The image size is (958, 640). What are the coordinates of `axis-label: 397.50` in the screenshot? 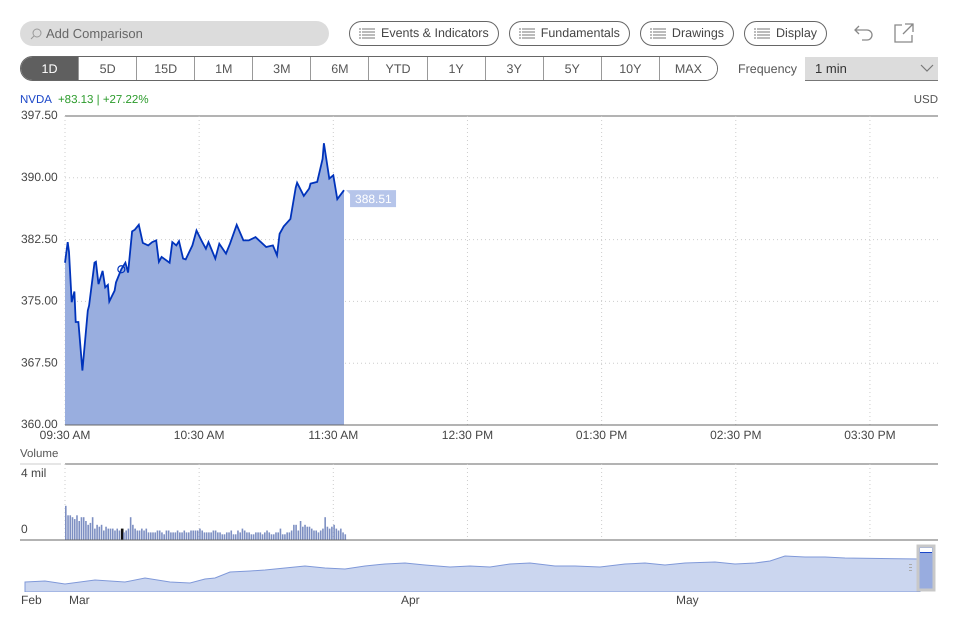 It's located at (39, 115).